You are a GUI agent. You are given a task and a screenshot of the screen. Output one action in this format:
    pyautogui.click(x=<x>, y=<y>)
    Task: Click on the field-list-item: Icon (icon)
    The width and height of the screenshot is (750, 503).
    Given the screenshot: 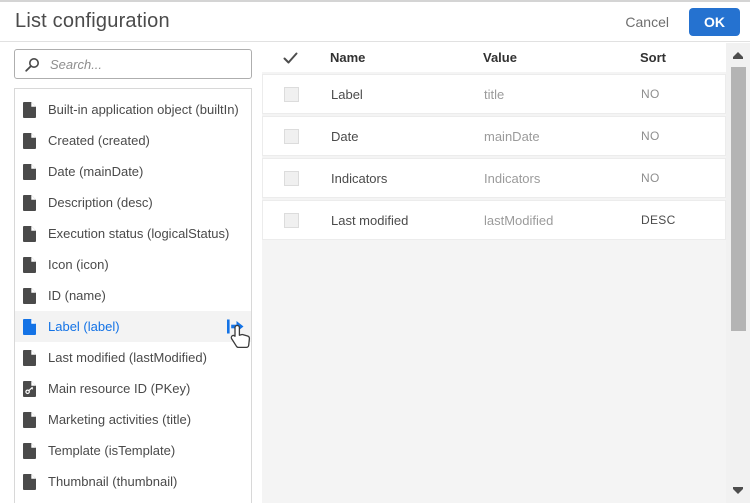 What is the action you would take?
    pyautogui.click(x=133, y=264)
    